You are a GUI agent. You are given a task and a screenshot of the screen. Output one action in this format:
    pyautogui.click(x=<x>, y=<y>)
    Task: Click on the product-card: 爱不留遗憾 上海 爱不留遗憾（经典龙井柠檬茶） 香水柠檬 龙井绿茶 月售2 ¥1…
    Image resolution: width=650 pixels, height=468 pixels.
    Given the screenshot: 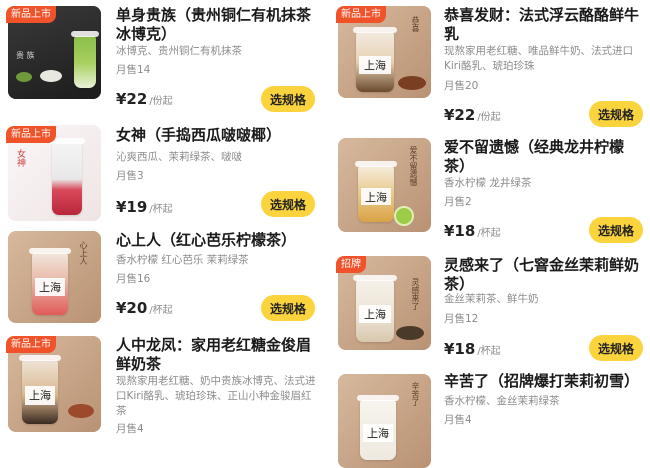 What is the action you would take?
    pyautogui.click(x=490, y=189)
    